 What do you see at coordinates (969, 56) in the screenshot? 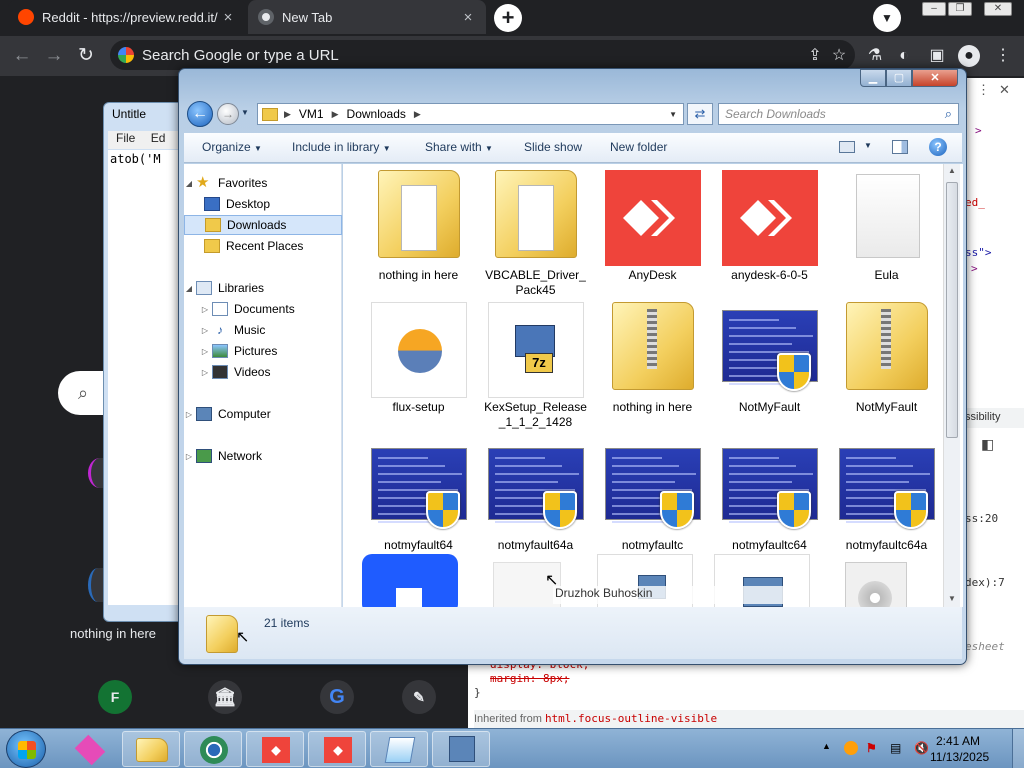
I see `profile-avatar-icon: ●` at bounding box center [969, 56].